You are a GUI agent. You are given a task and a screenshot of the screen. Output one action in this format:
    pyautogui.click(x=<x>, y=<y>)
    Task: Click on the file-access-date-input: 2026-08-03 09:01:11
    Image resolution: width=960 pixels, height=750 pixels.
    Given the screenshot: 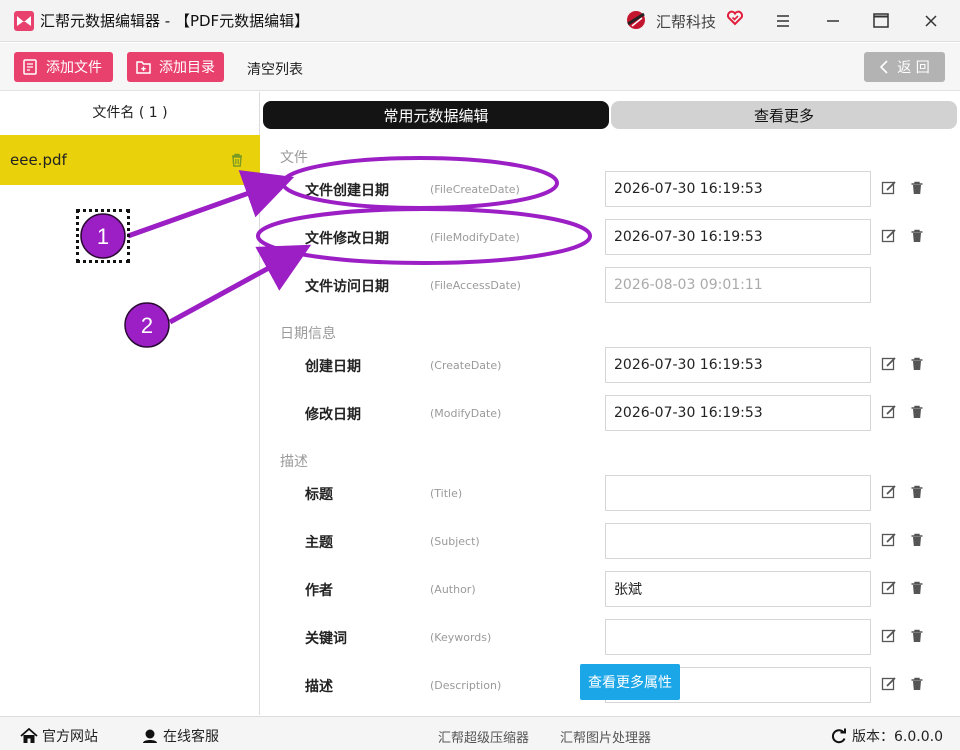 What is the action you would take?
    pyautogui.click(x=738, y=285)
    